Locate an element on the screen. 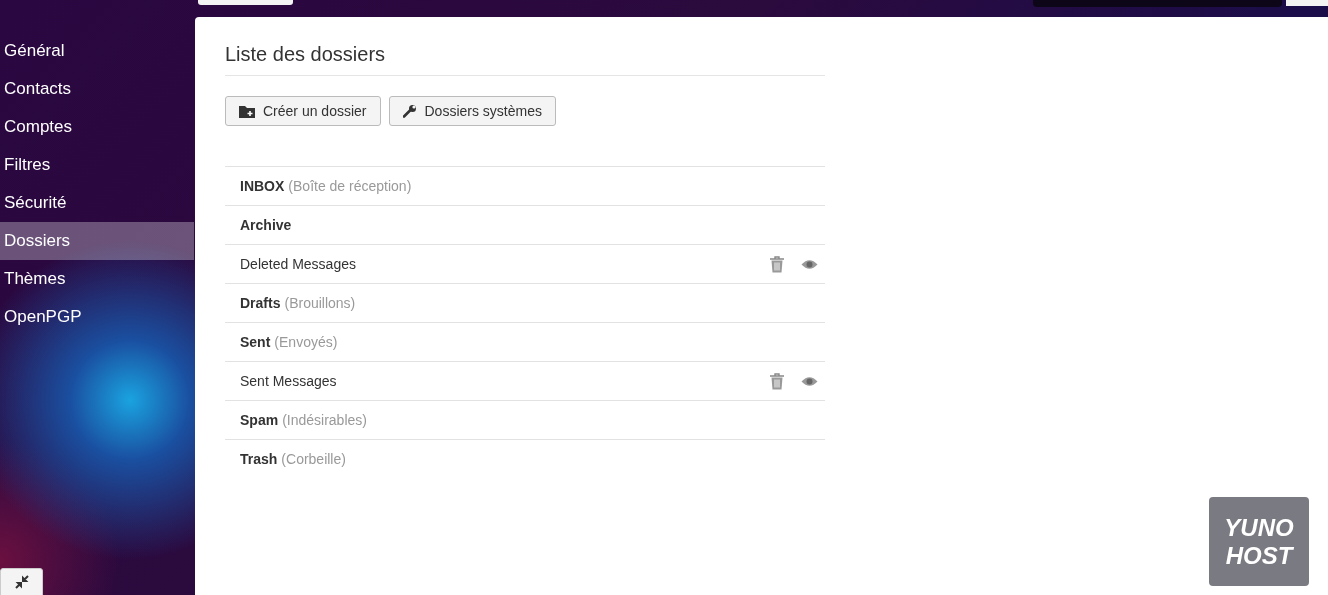 The width and height of the screenshot is (1328, 595). collapse-button is located at coordinates (21, 581).